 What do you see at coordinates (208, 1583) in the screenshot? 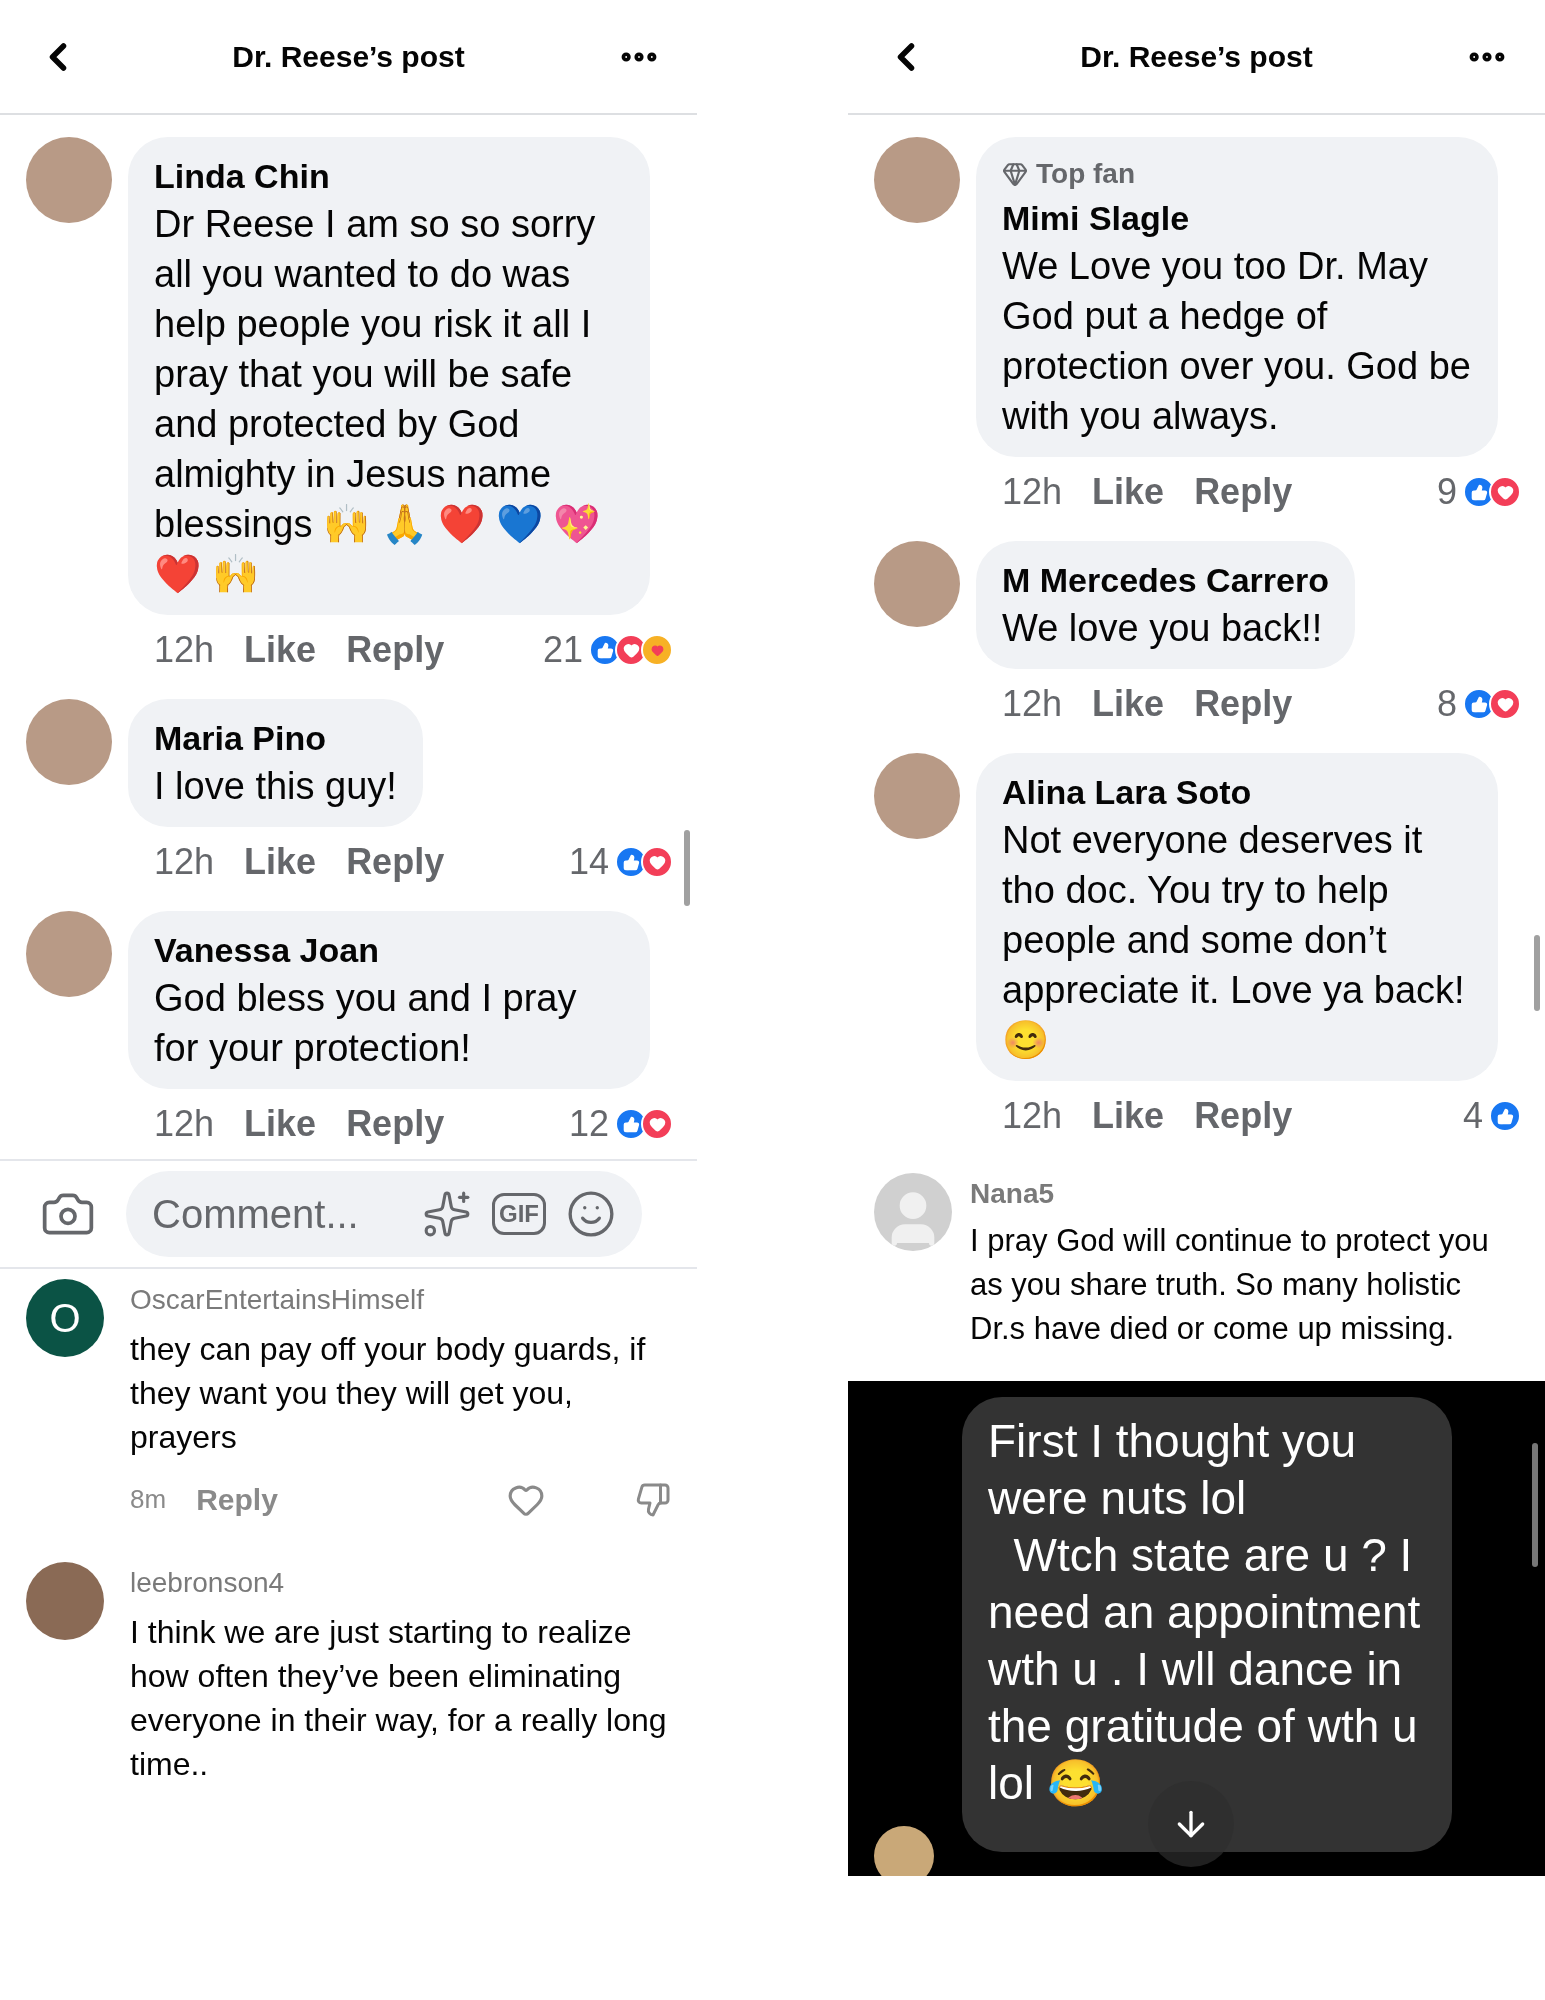
I see `comment-author: leebronson4` at bounding box center [208, 1583].